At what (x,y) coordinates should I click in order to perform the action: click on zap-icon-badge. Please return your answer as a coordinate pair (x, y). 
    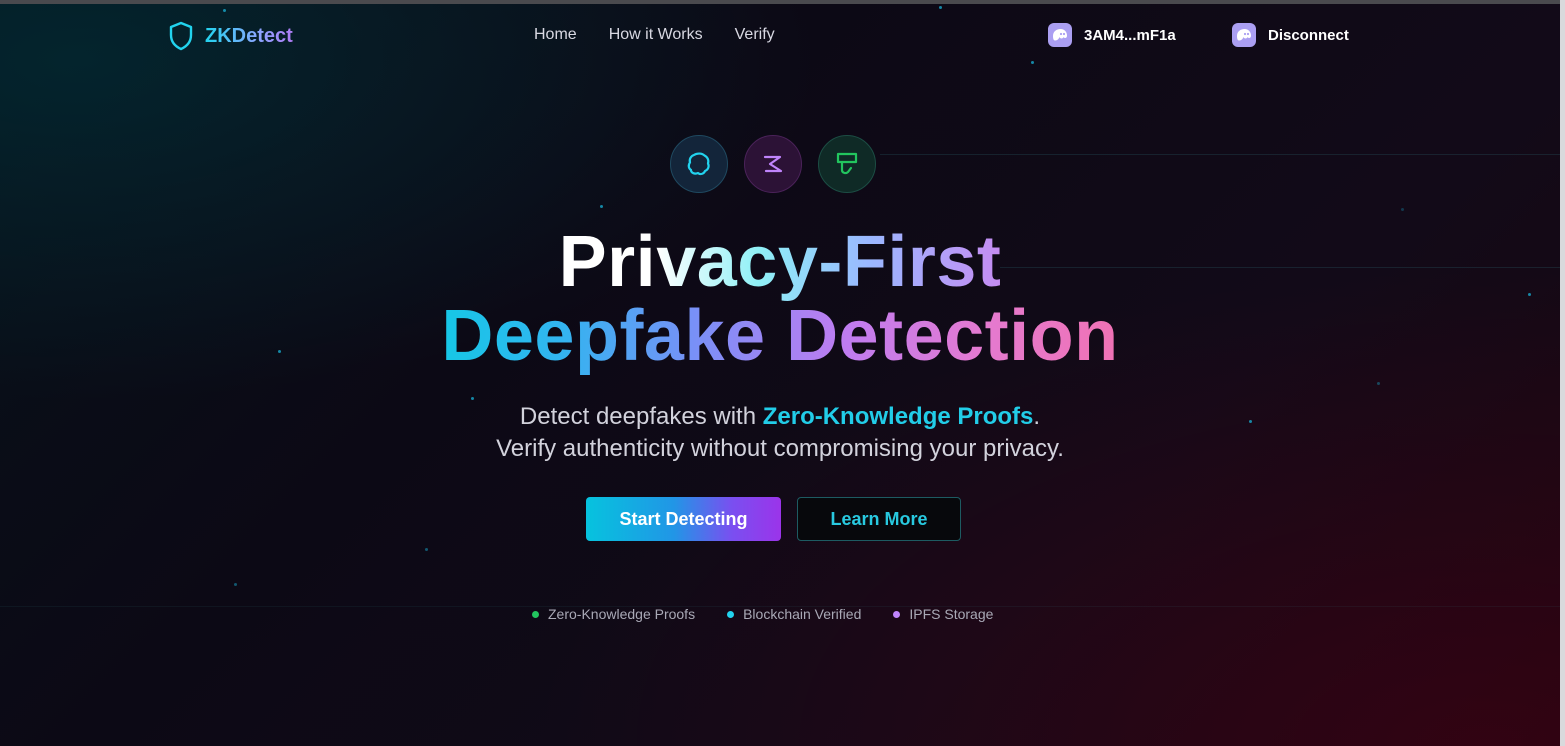
    Looking at the image, I should click on (773, 164).